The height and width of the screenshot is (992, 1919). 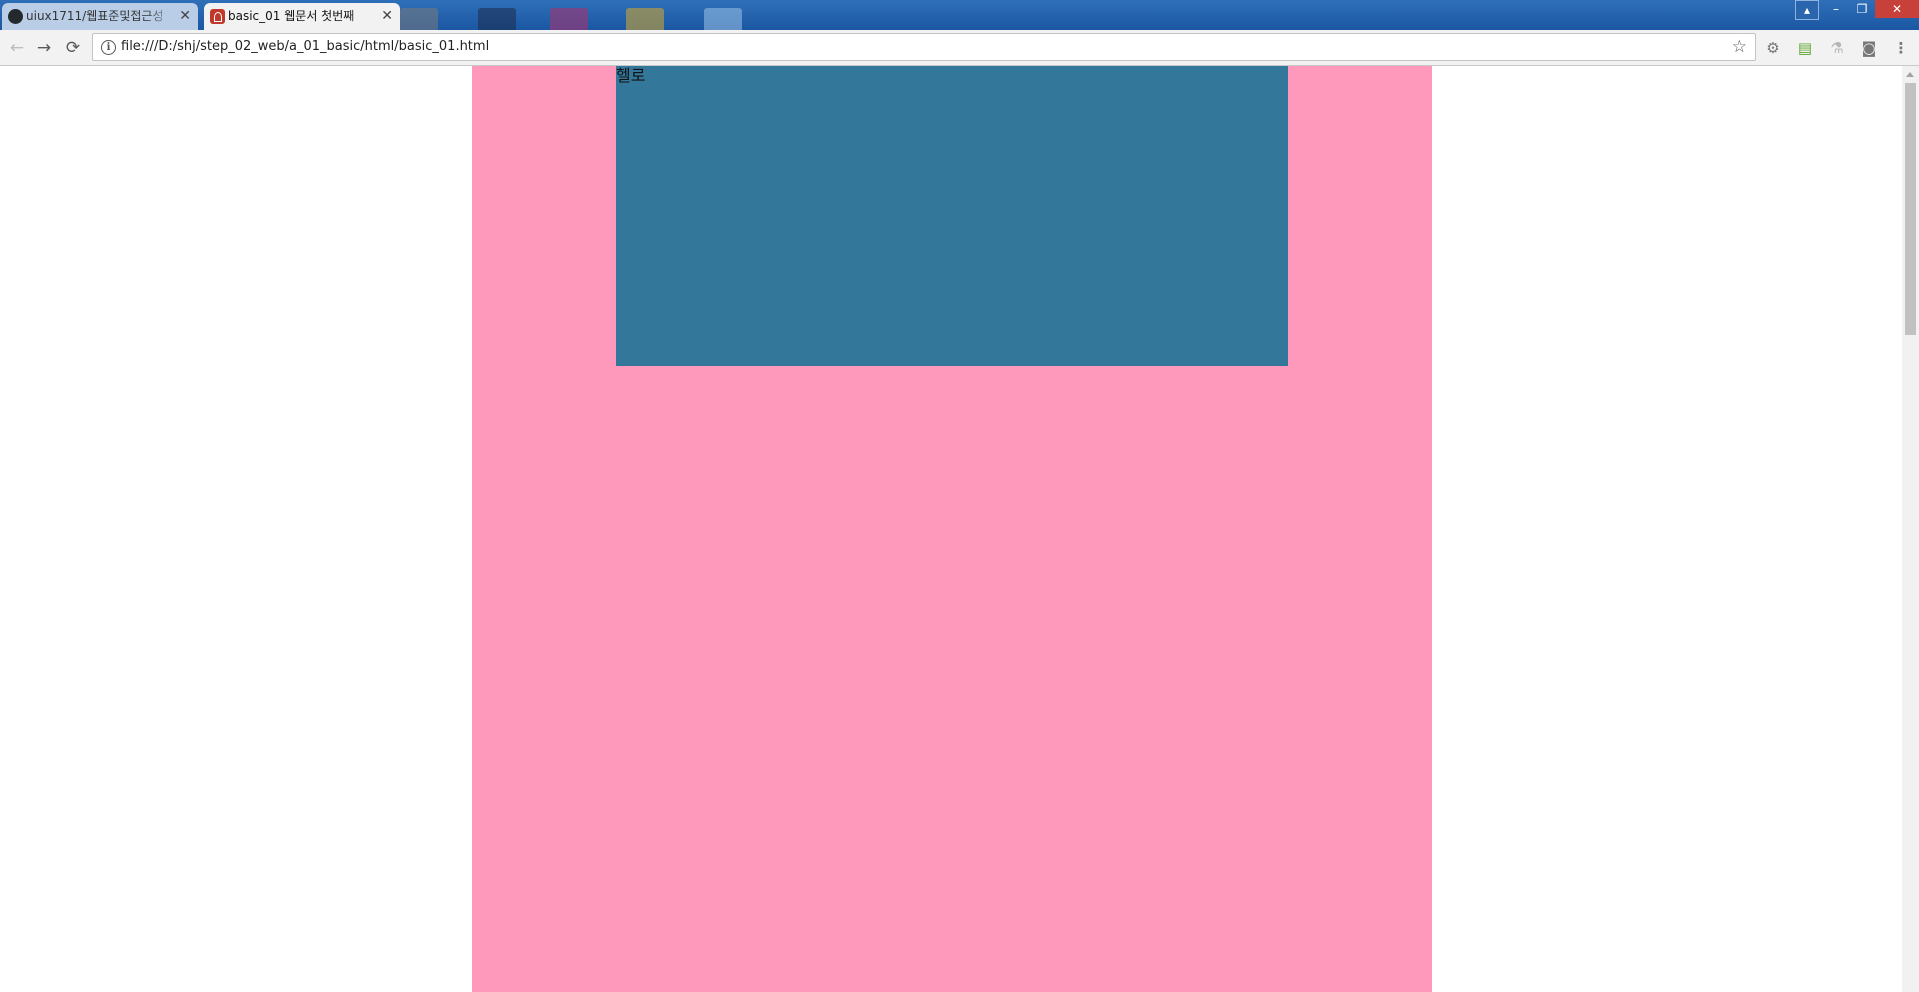 I want to click on forward-button: →, so click(x=44, y=48).